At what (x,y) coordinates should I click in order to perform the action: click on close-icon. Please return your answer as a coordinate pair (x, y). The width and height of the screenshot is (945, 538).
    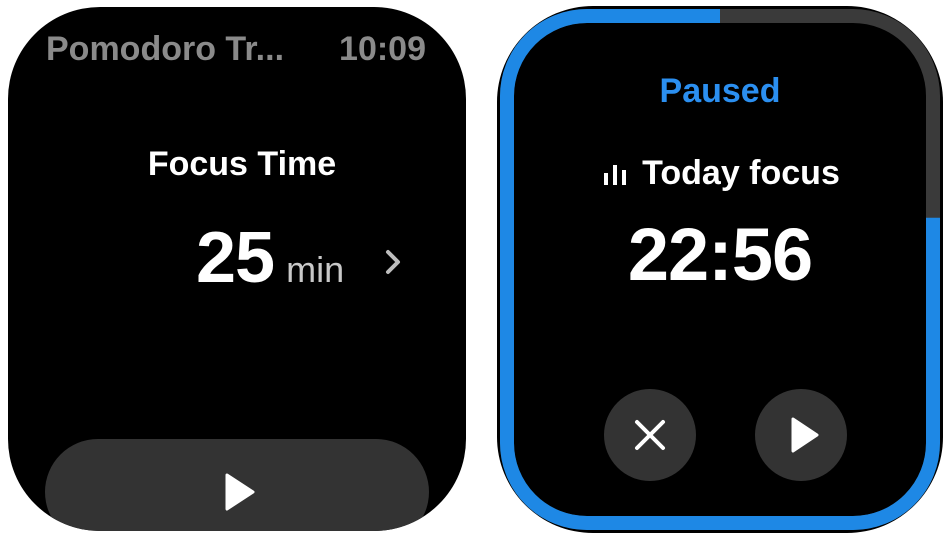
    Looking at the image, I should click on (650, 435).